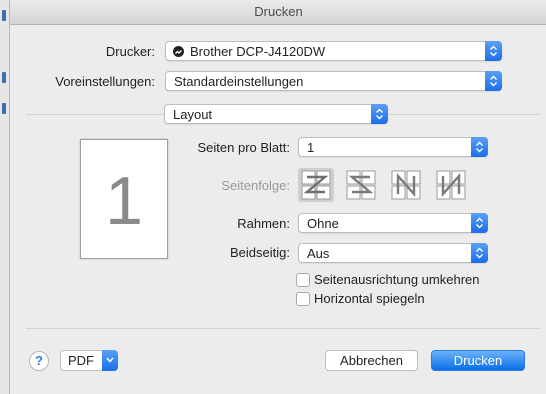  I want to click on pages-per-sheet-label: Seiten pro Blatt:, so click(244, 147).